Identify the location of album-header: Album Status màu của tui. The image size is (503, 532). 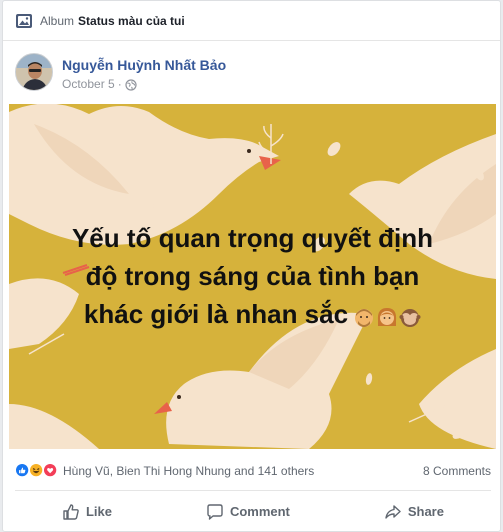
(251, 21).